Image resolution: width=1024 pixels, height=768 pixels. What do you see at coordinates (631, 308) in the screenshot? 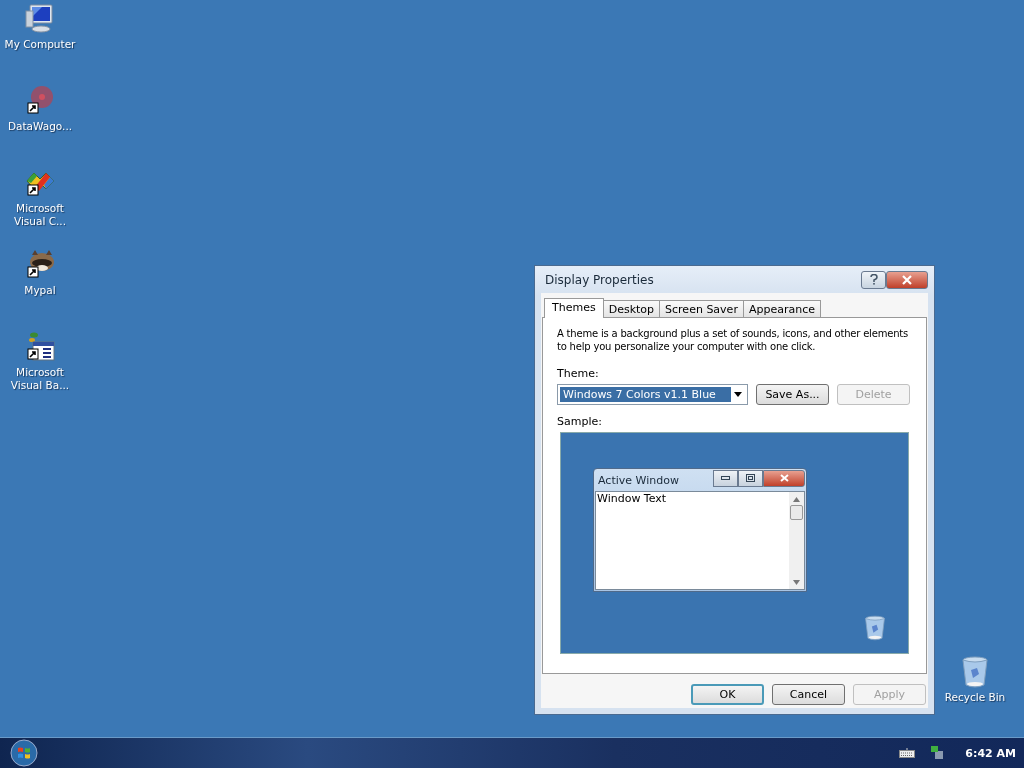
I see `tab: Desktop` at bounding box center [631, 308].